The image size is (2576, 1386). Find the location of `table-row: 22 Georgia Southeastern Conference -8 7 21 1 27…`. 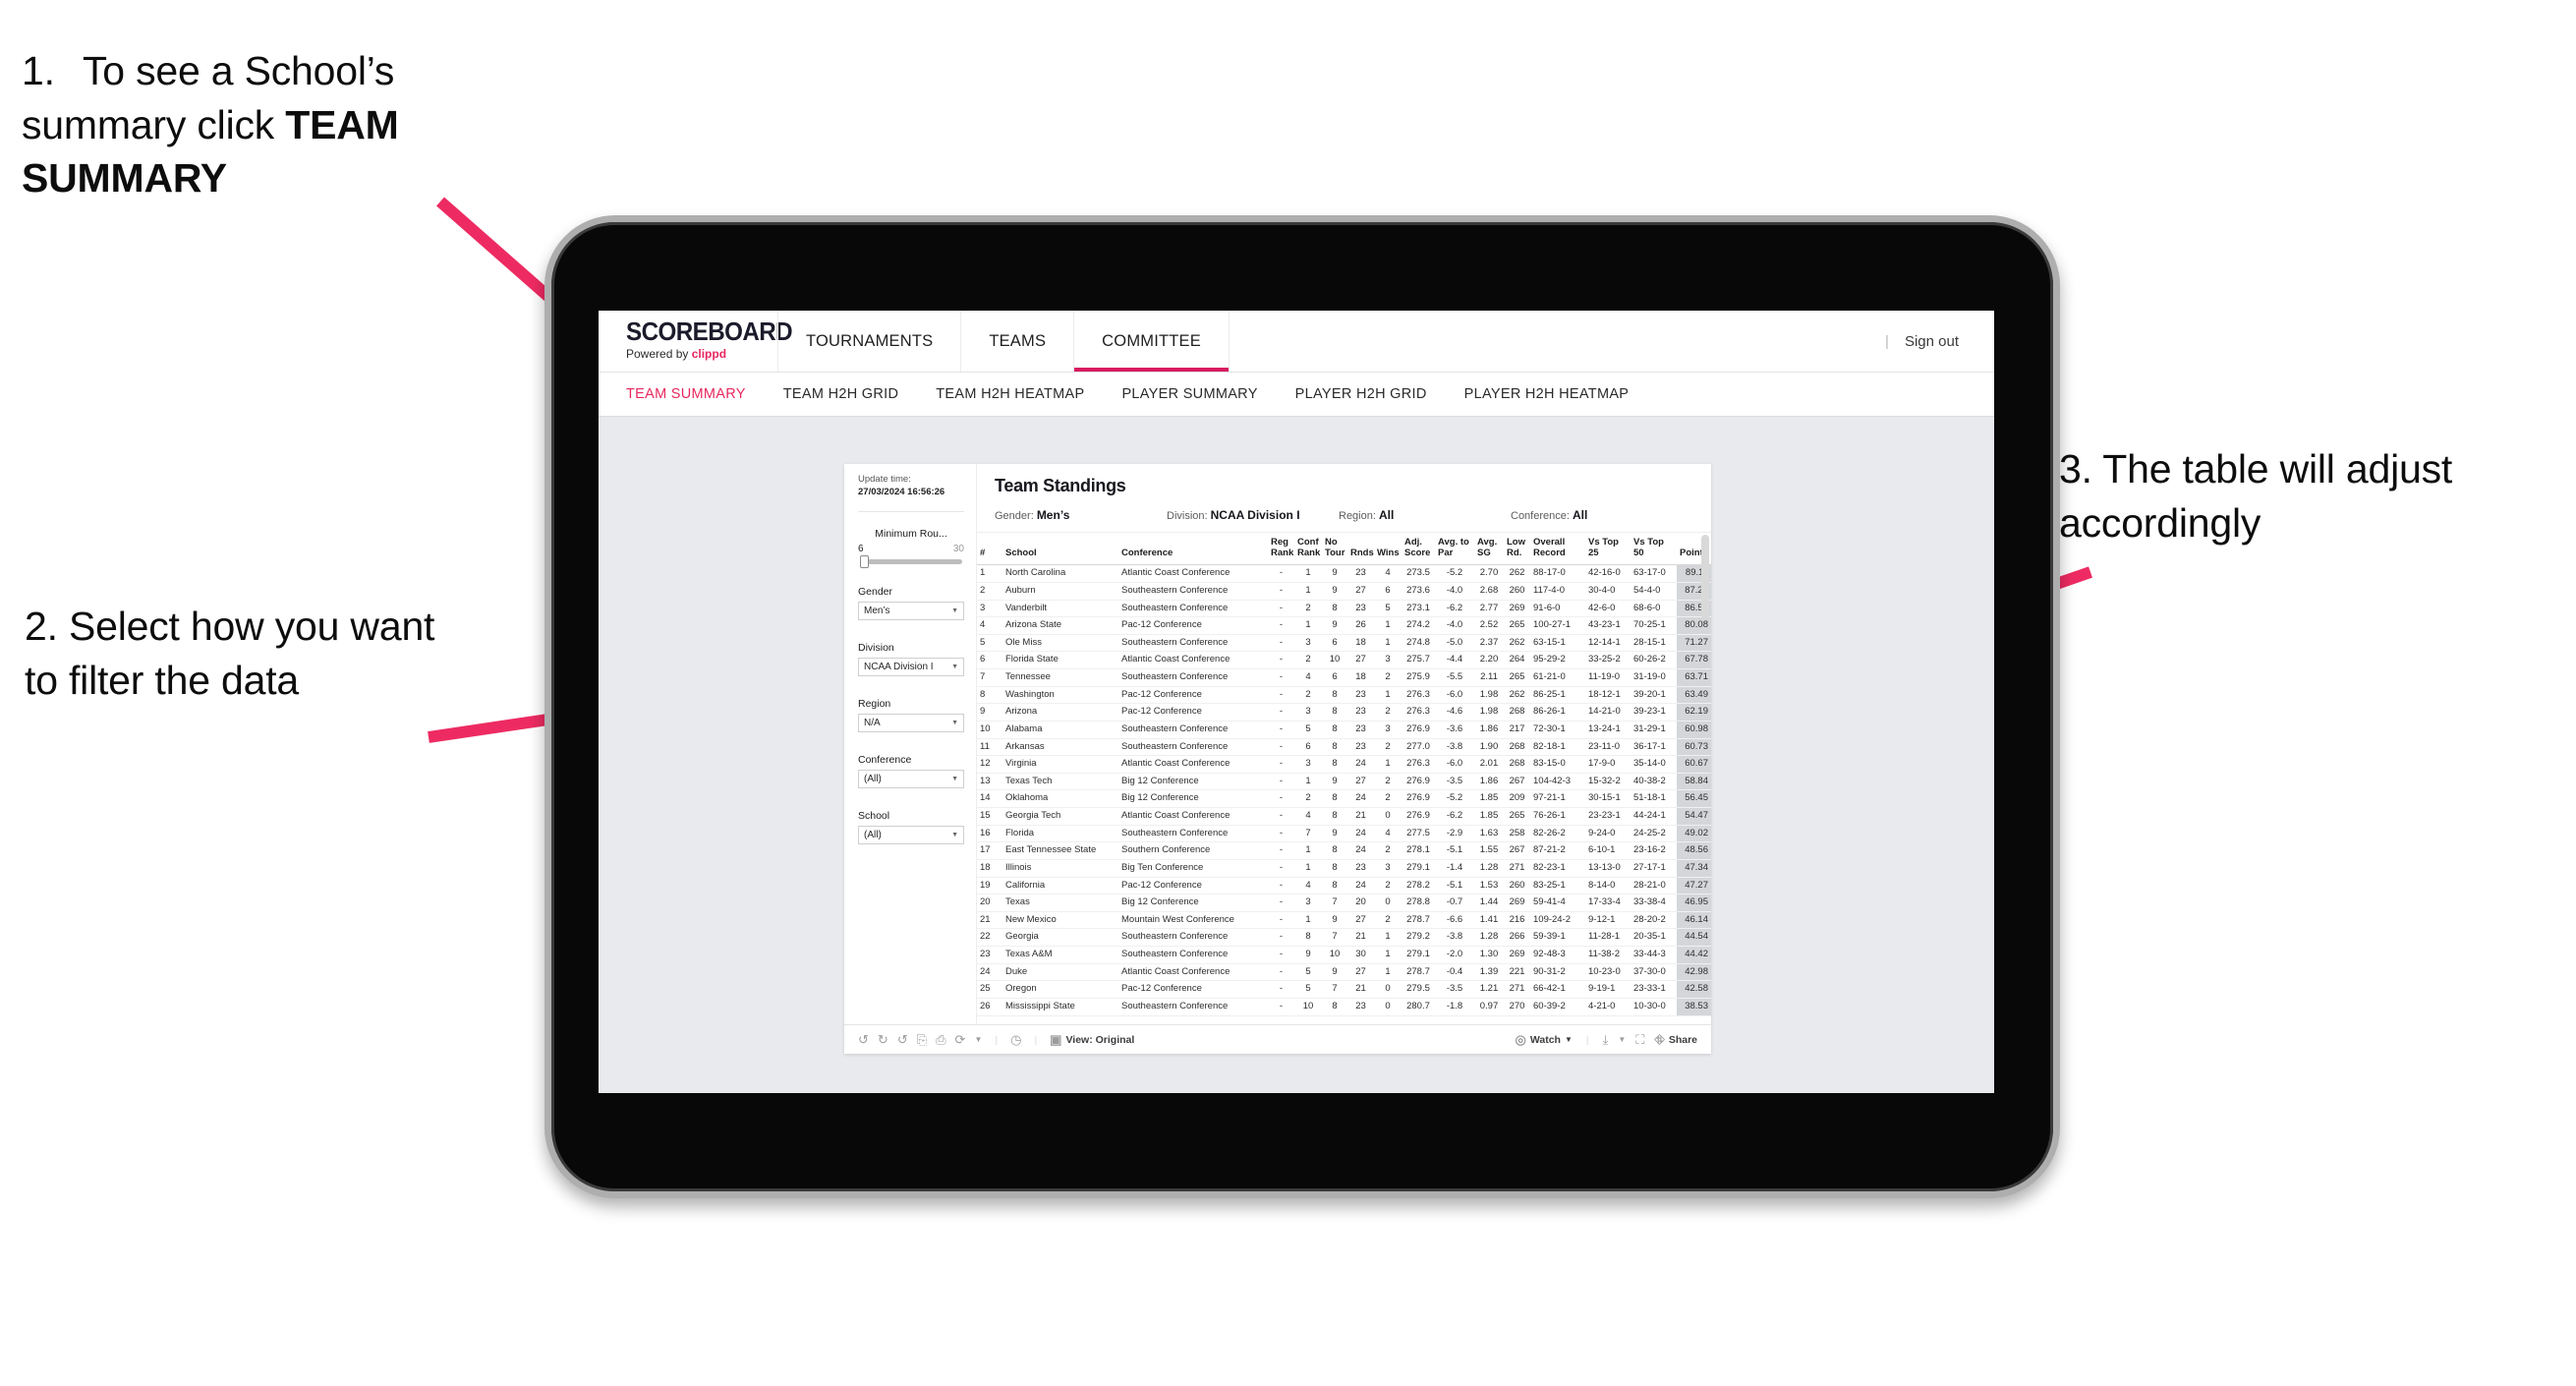

table-row: 22 Georgia Southeastern Conference -8 7 21 1 27… is located at coordinates (1344, 938).